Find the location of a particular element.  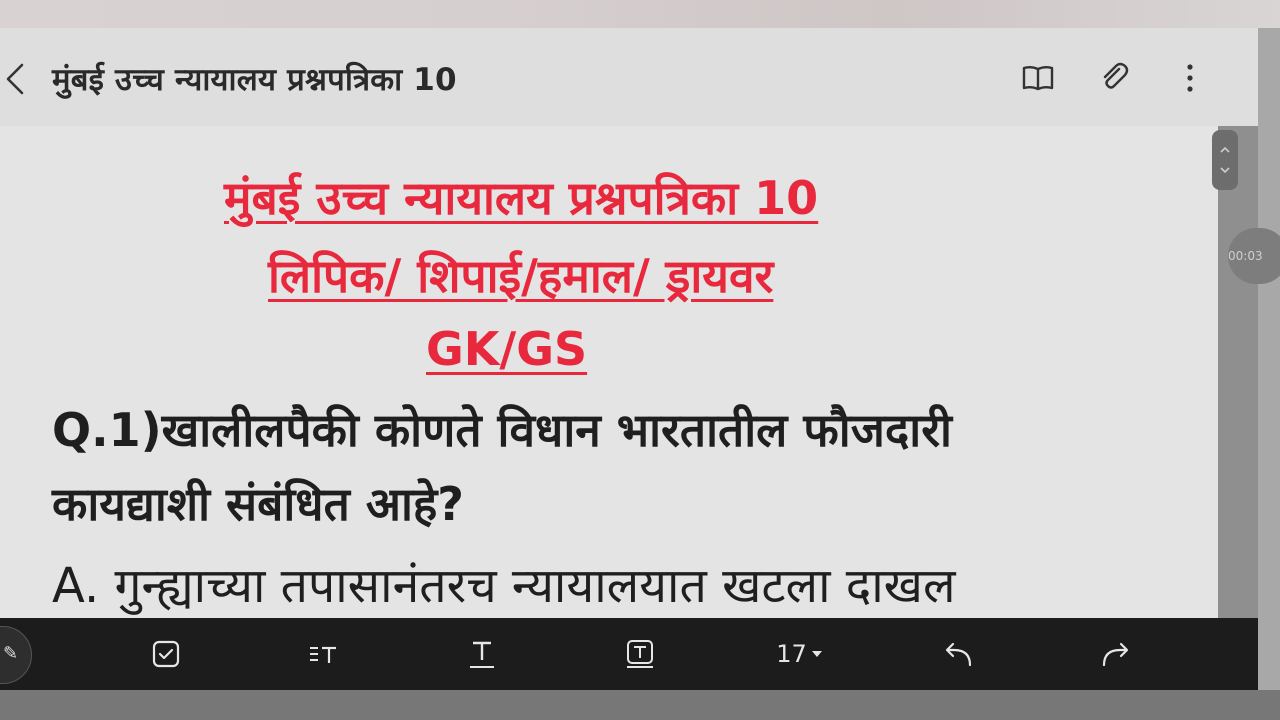

redo-button is located at coordinates (1116, 654).